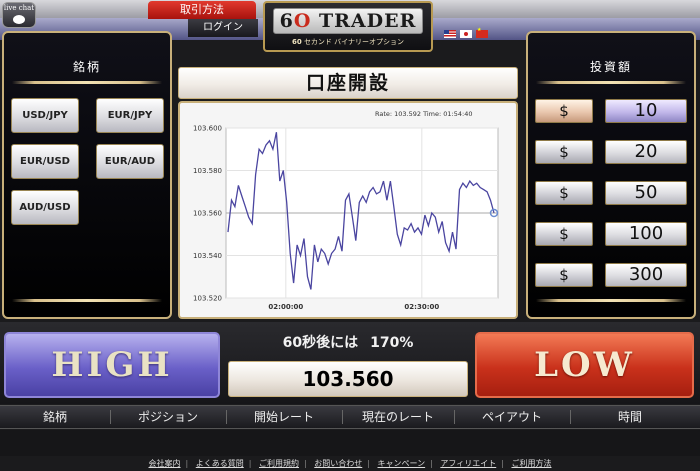 This screenshot has height=471, width=700. Describe the element at coordinates (350, 417) in the screenshot. I see `position-table-header: 銘柄 ポジション 開始レート 現在のレート ペイアウト 時間` at that location.